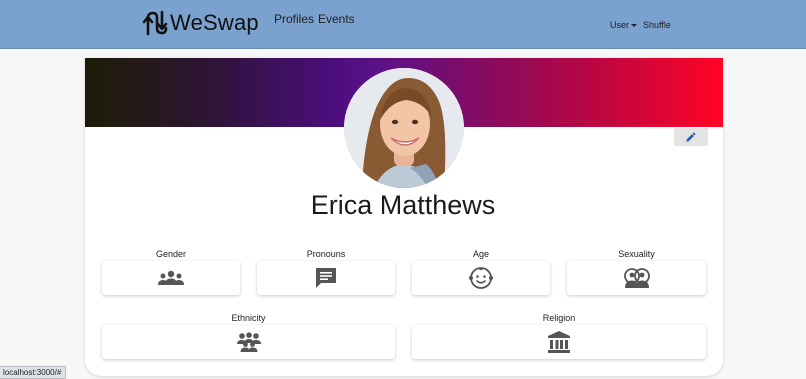 The width and height of the screenshot is (806, 379). I want to click on profile-name: Erica Matthews, so click(403, 205).